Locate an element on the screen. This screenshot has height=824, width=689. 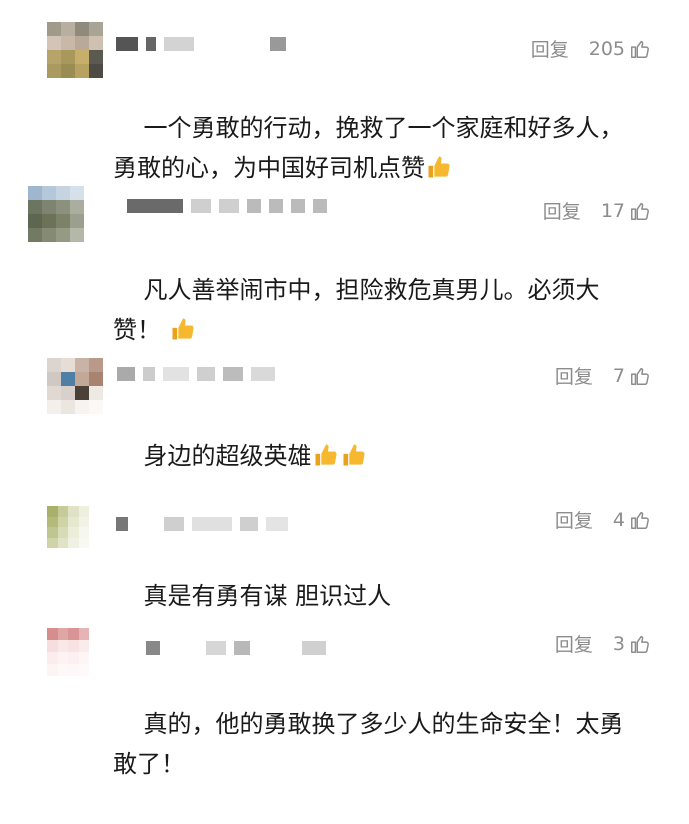
like-button: 17 is located at coordinates (626, 211).